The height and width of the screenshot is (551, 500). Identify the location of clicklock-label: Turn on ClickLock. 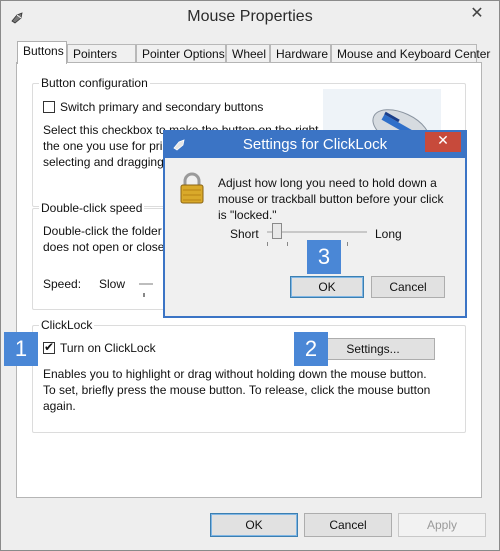
(108, 348).